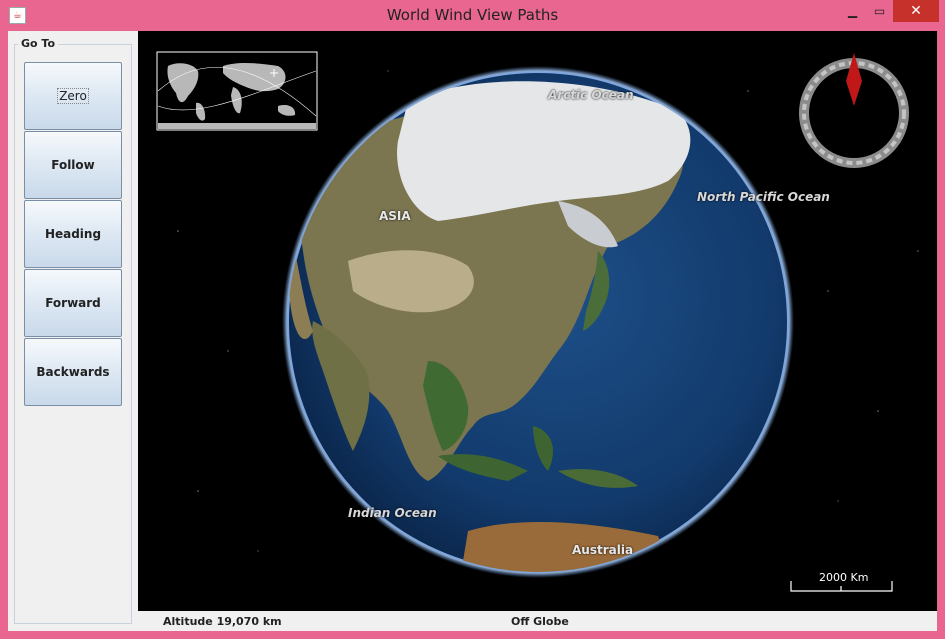 The image size is (945, 639). I want to click on close-button: ✕, so click(916, 11).